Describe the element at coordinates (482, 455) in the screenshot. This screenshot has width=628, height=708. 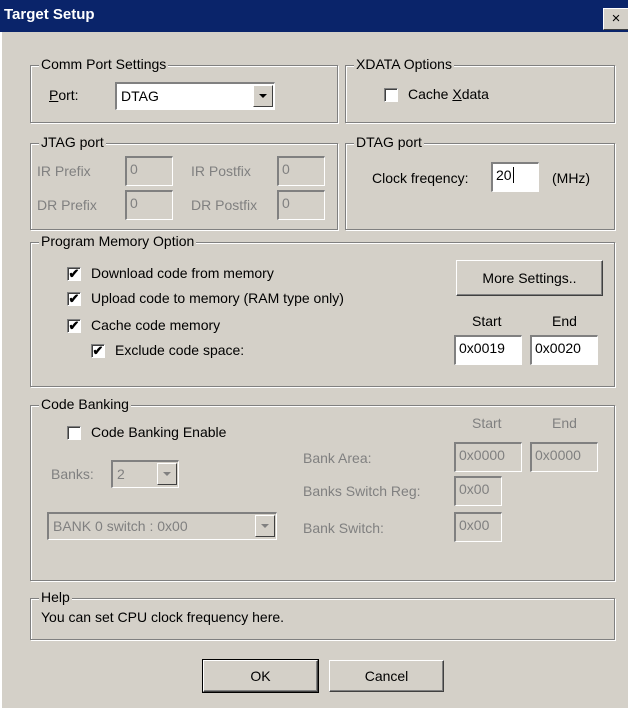
I see `bank-area-start-value: 0x0000` at that location.